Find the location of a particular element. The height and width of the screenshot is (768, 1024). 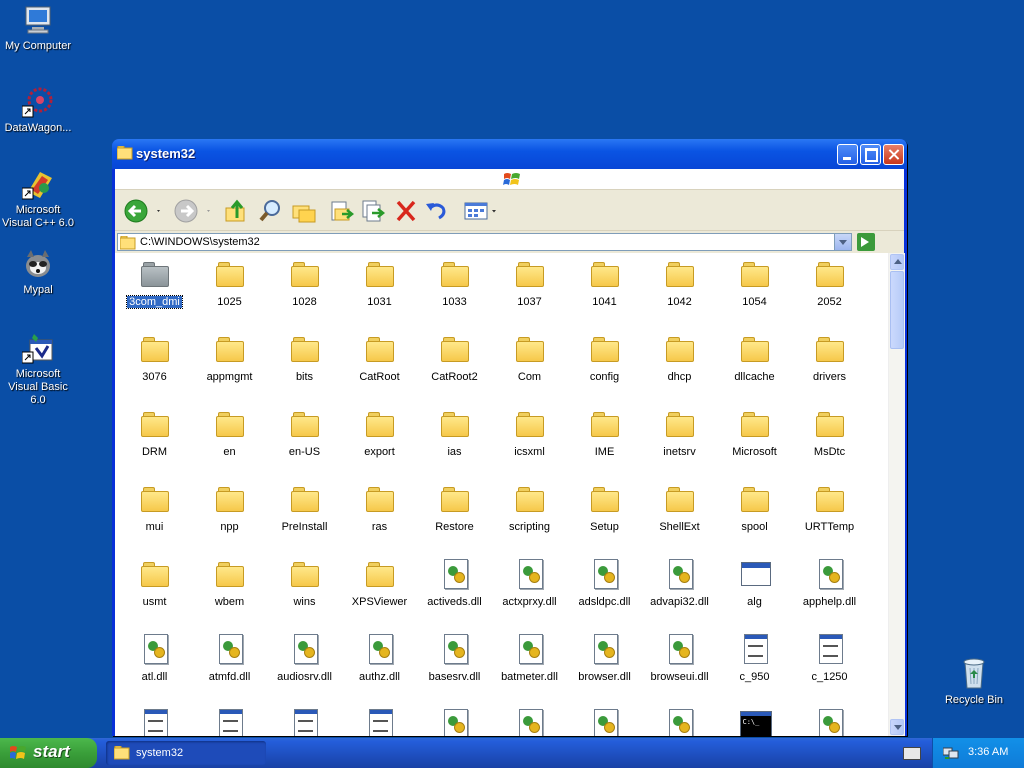

file-item: 1037 is located at coordinates (529, 283).